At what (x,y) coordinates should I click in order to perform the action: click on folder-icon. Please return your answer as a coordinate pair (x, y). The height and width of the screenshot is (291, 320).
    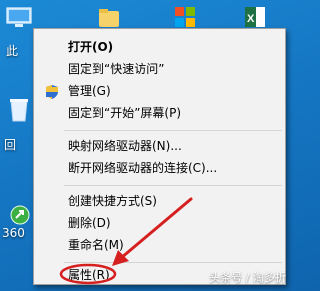
    Looking at the image, I should click on (109, 18).